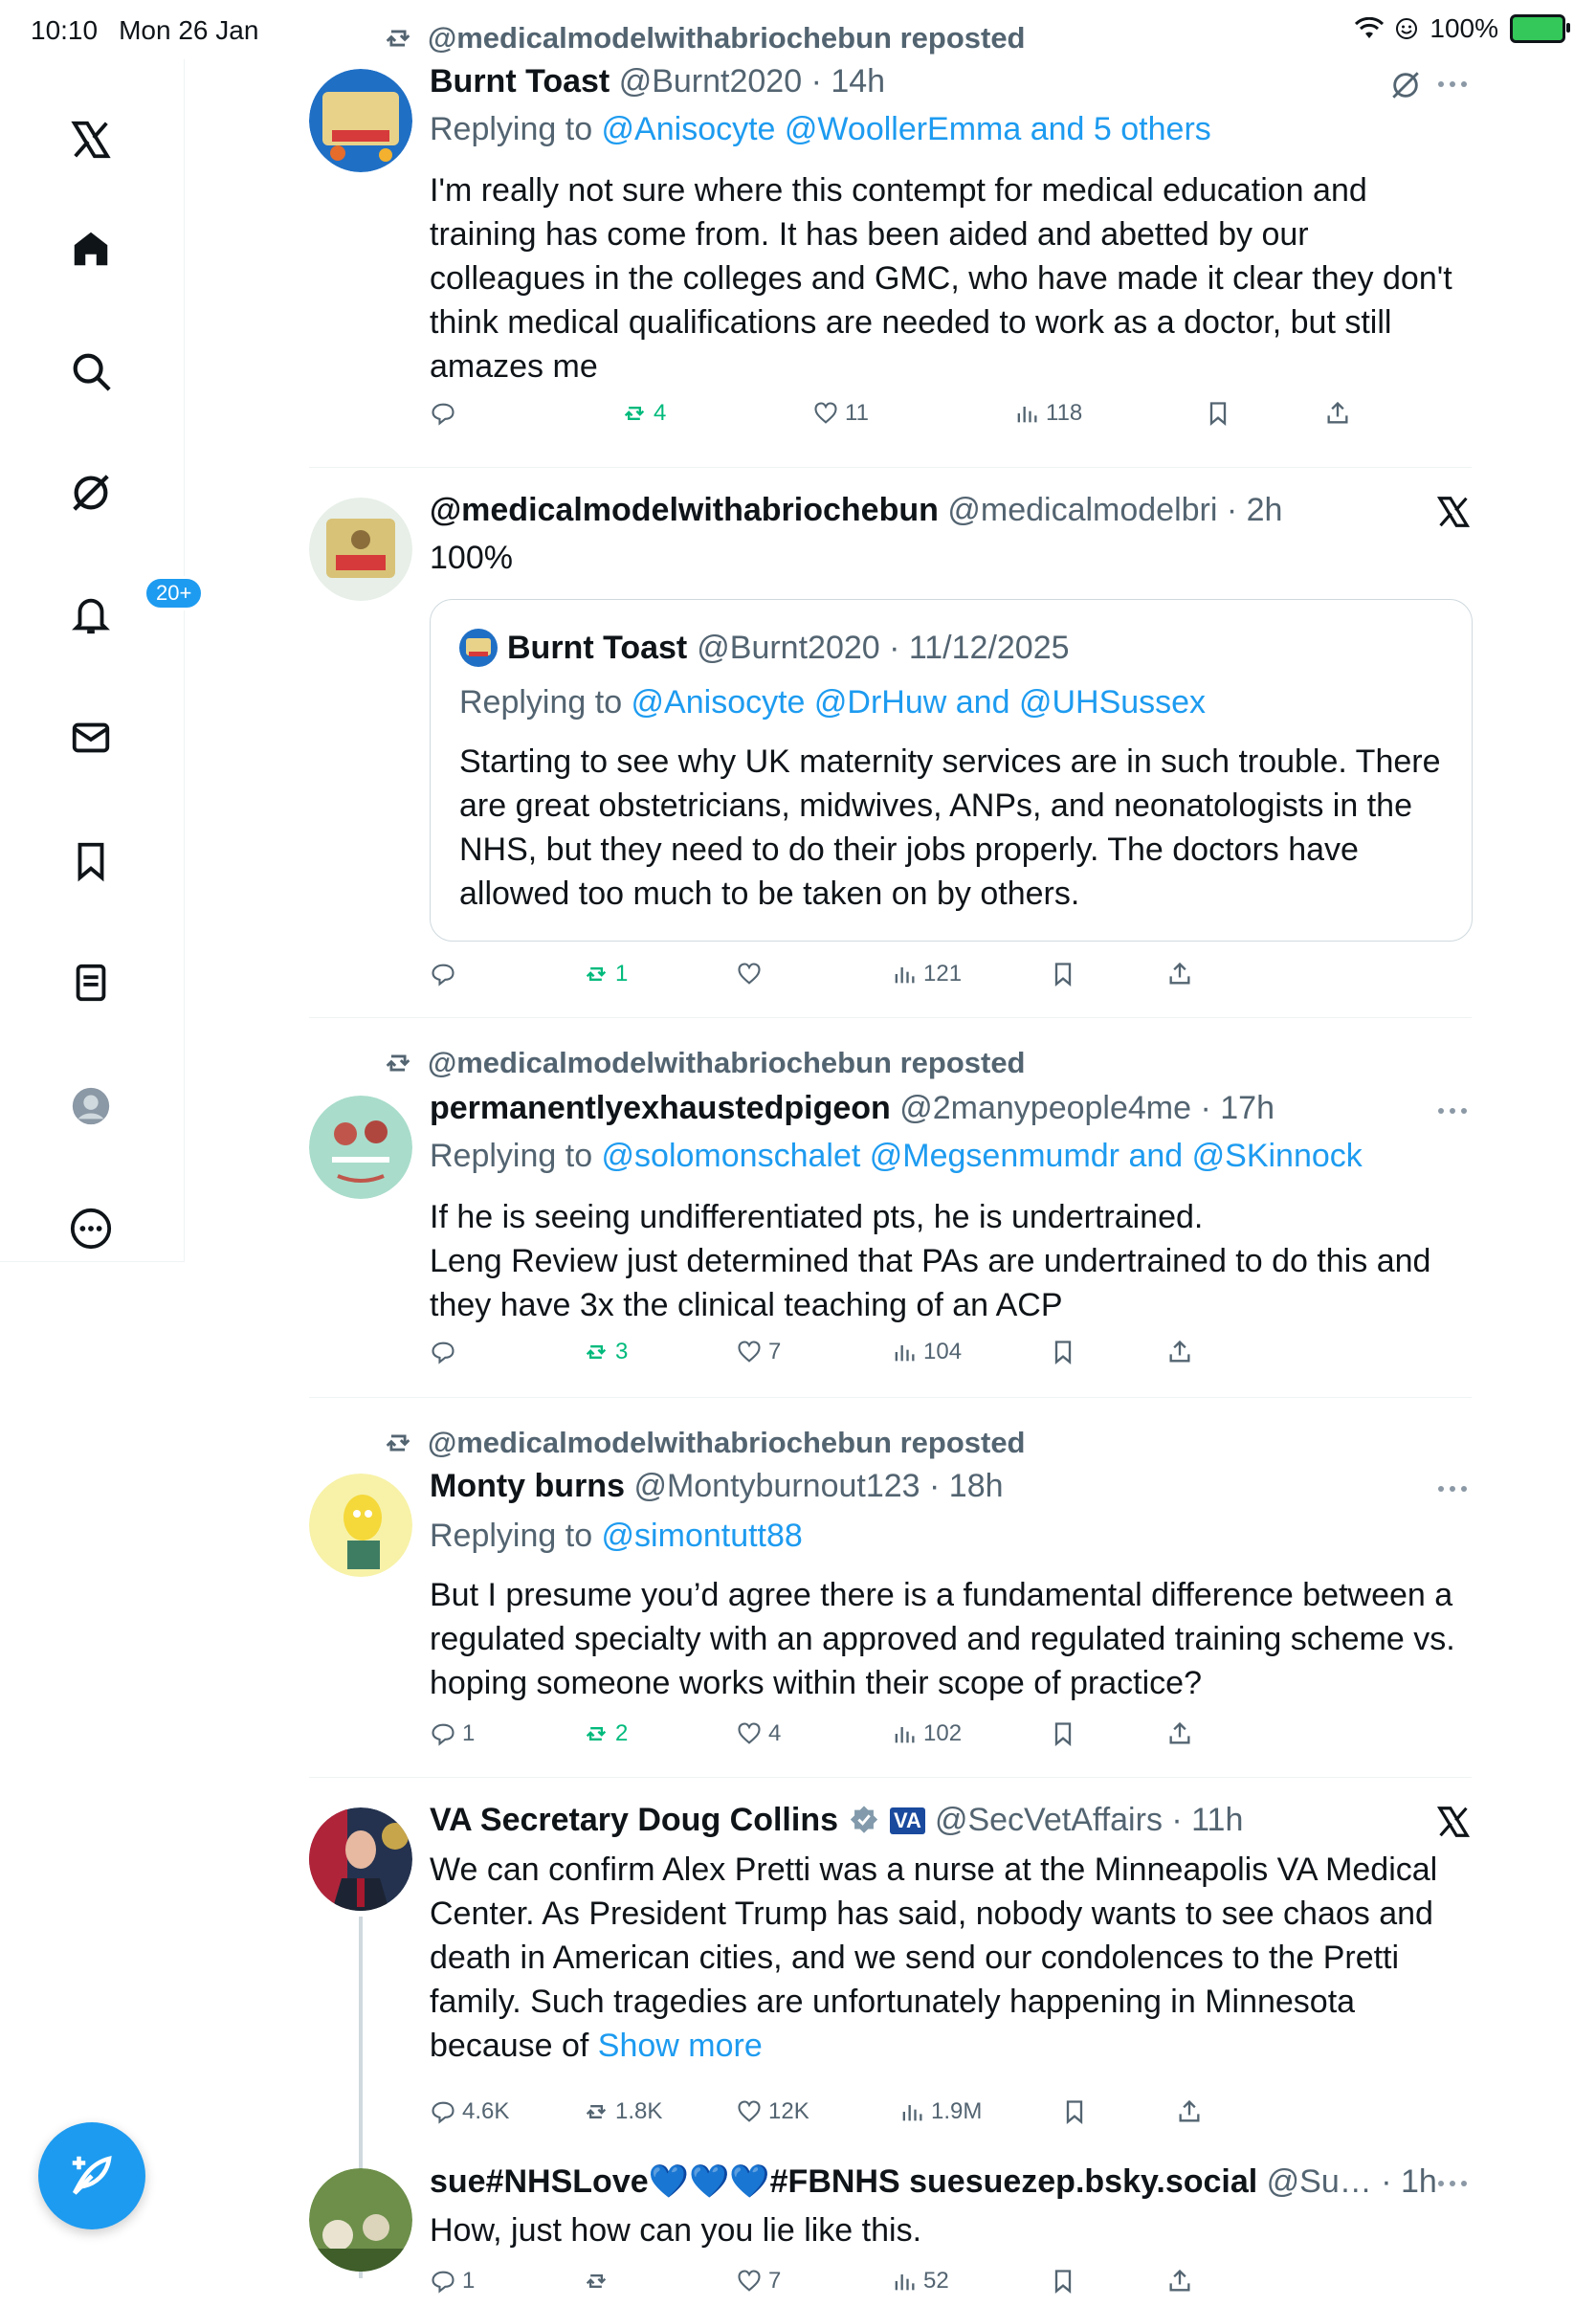 Image resolution: width=1596 pixels, height=2306 pixels. Describe the element at coordinates (528, 1486) in the screenshot. I see `author-name: Monty burns` at that location.